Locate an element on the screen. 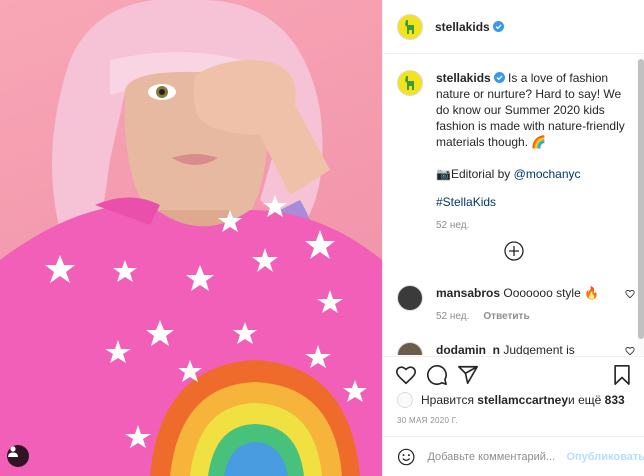  hashtag-link: #StellaKids is located at coordinates (533, 202).